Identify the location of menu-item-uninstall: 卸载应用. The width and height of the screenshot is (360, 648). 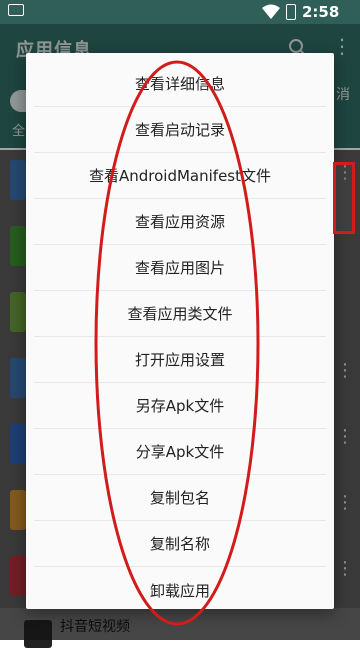
(180, 590).